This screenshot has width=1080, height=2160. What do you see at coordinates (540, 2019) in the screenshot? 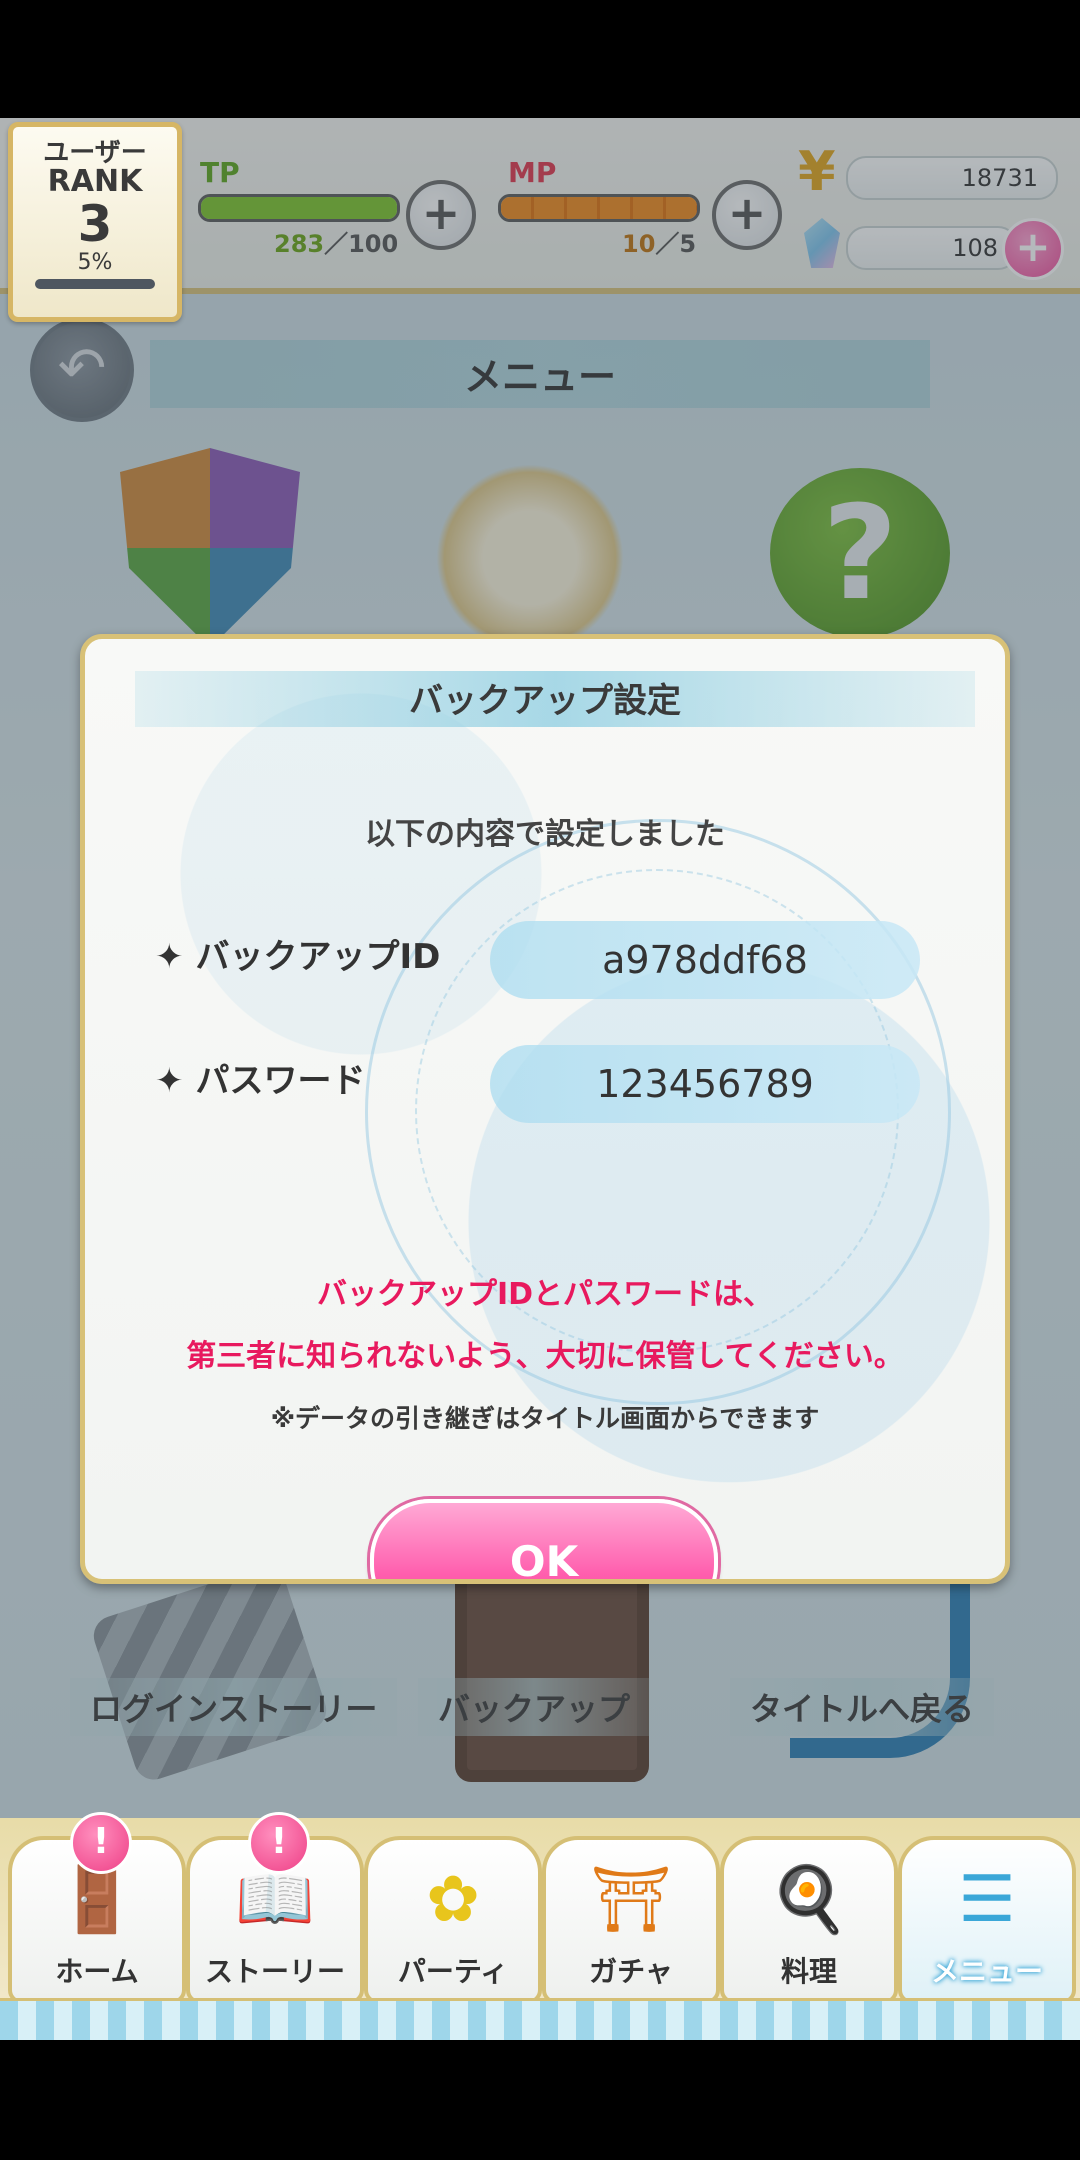
I see `bottom-decor-strip` at bounding box center [540, 2019].